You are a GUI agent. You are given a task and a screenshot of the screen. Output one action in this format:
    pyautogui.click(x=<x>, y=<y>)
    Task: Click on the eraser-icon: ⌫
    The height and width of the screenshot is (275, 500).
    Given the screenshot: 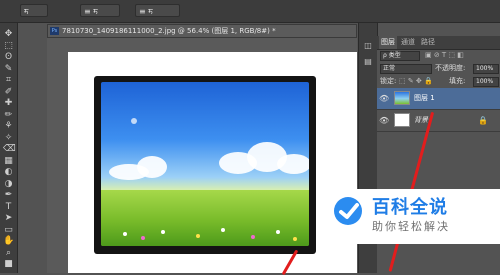 What is the action you would take?
    pyautogui.click(x=9, y=149)
    